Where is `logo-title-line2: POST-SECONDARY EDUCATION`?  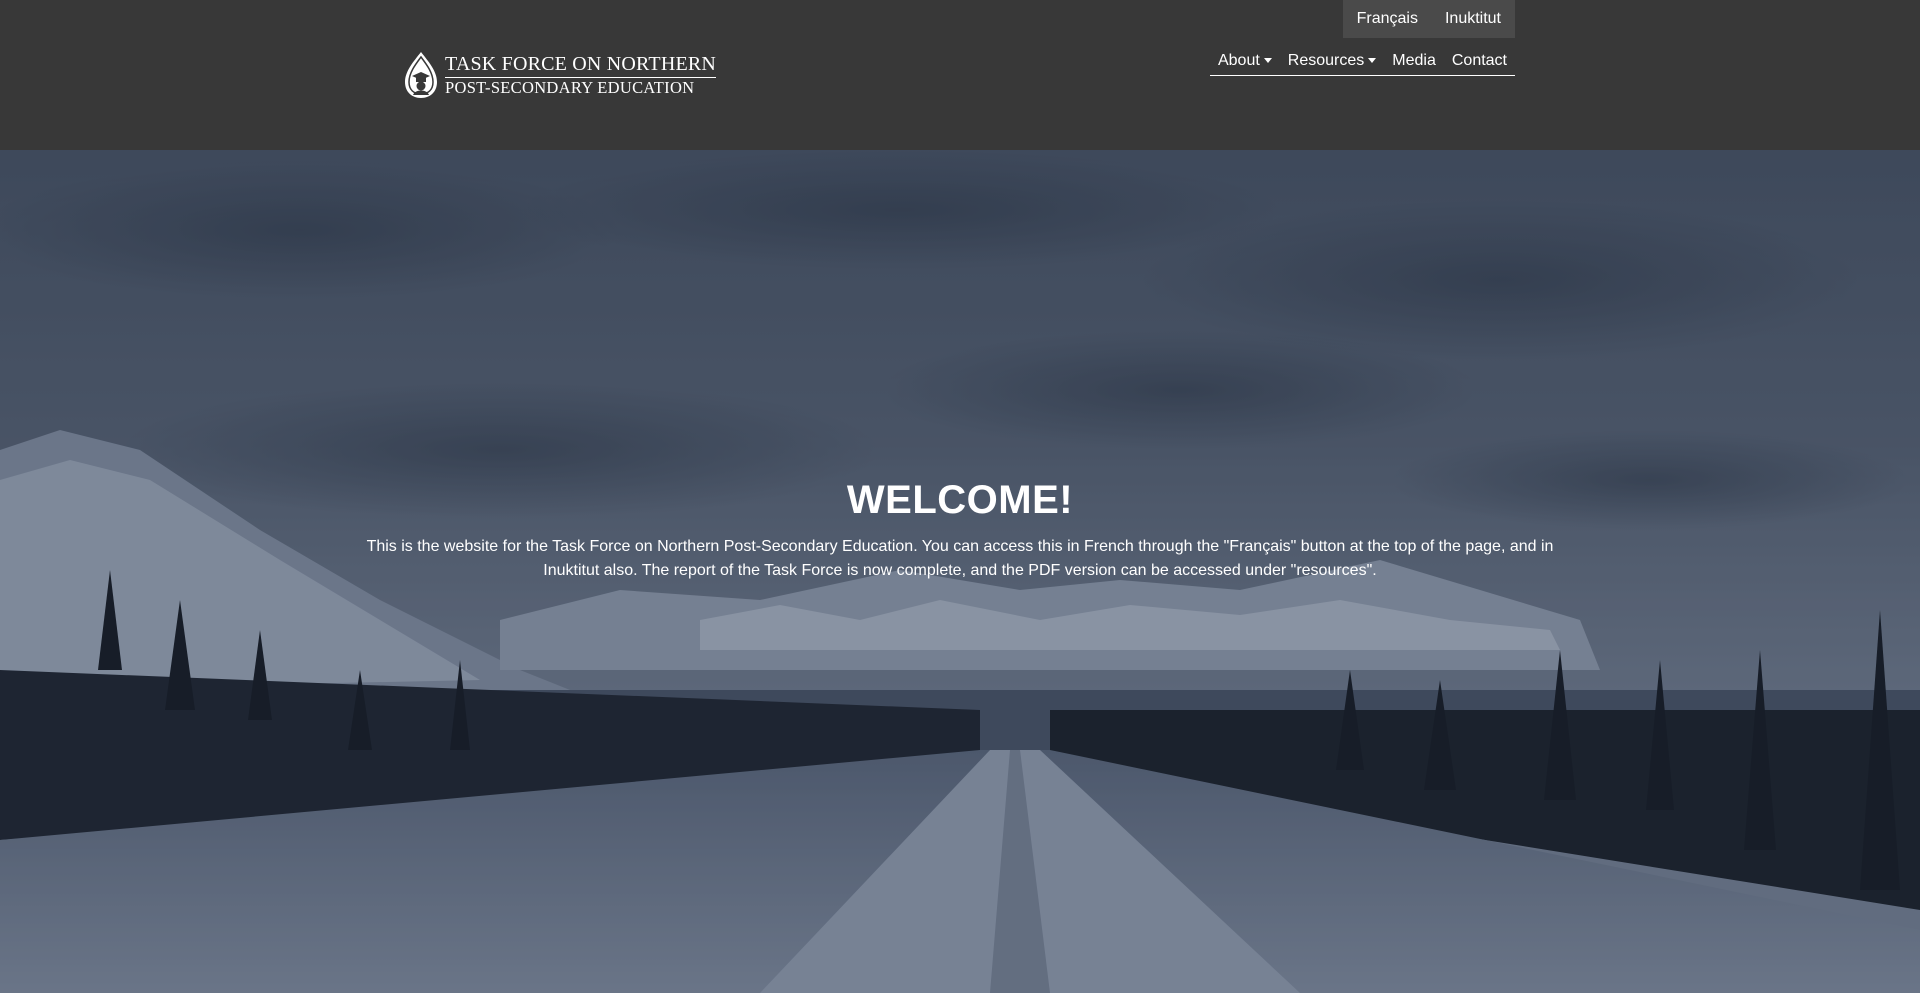 logo-title-line2: POST-SECONDARY EDUCATION is located at coordinates (570, 87).